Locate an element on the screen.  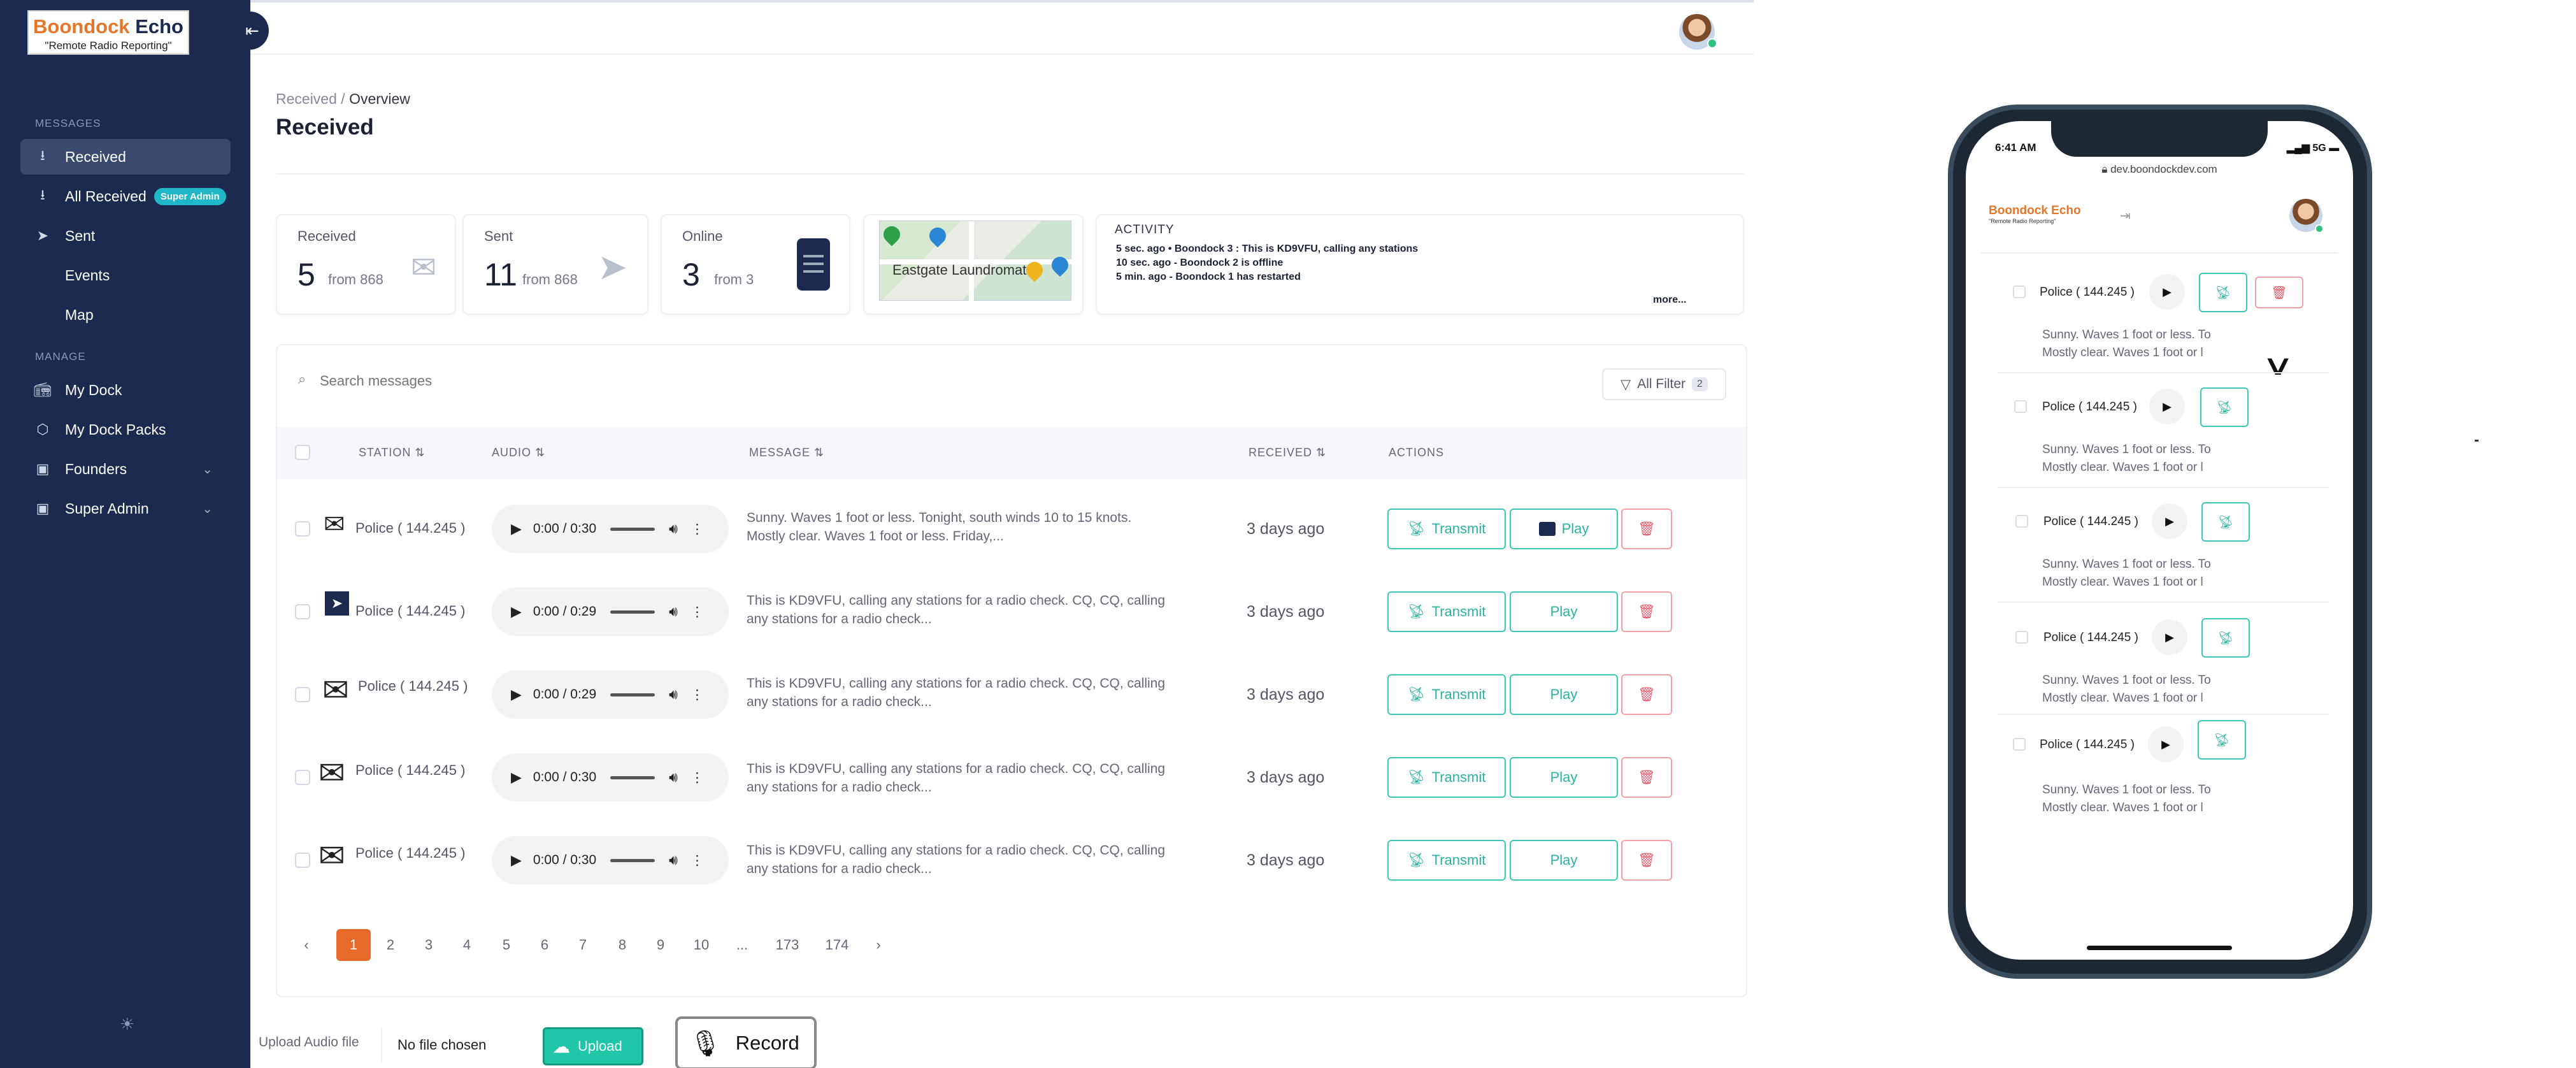
pagination-prev: ‹ is located at coordinates (306, 945).